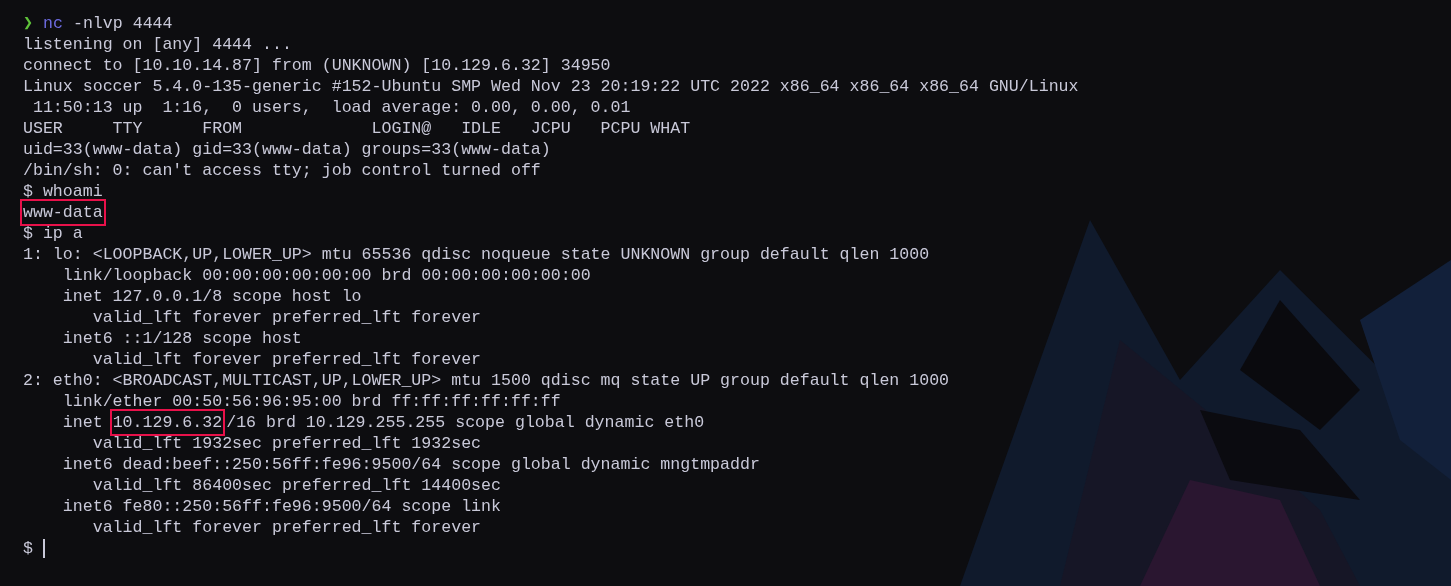 This screenshot has height=586, width=1451. I want to click on output-text: /bin/sh: 0: can't access tty; job control turned off, so click(282, 170).